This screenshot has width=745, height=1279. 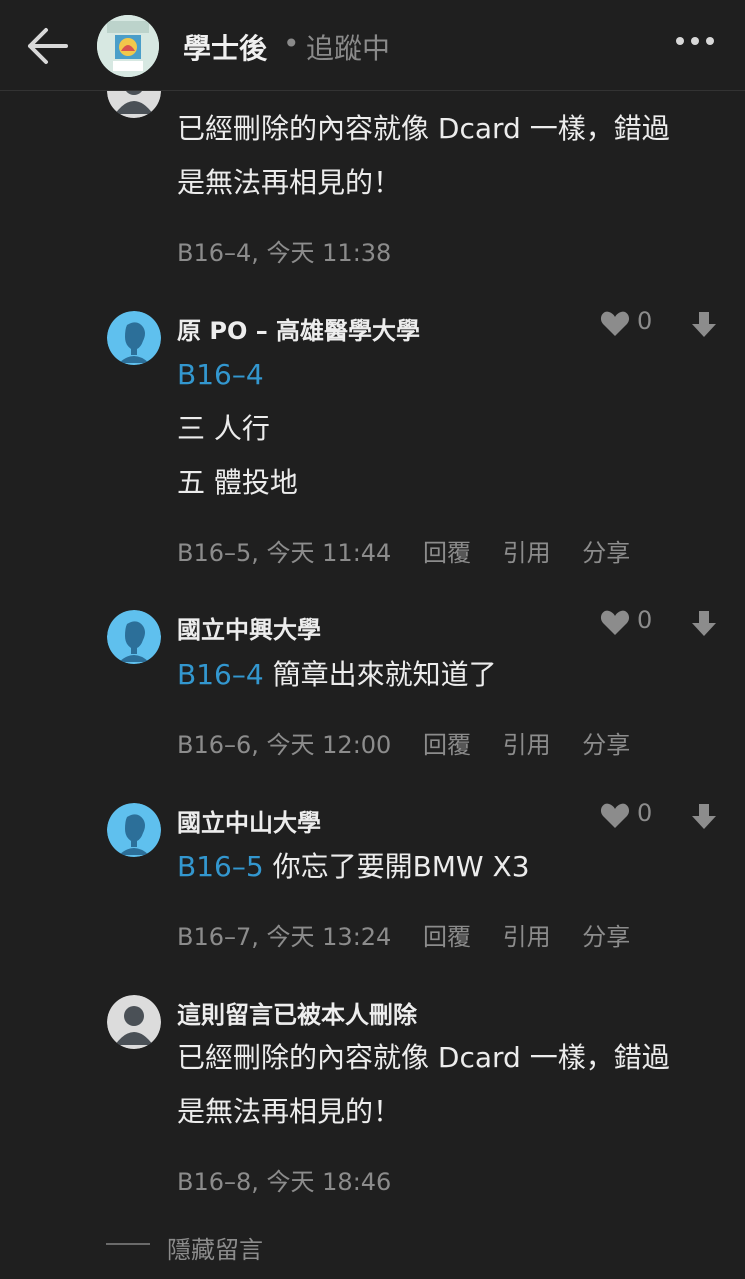 What do you see at coordinates (128, 1244) in the screenshot?
I see `hidden-divider` at bounding box center [128, 1244].